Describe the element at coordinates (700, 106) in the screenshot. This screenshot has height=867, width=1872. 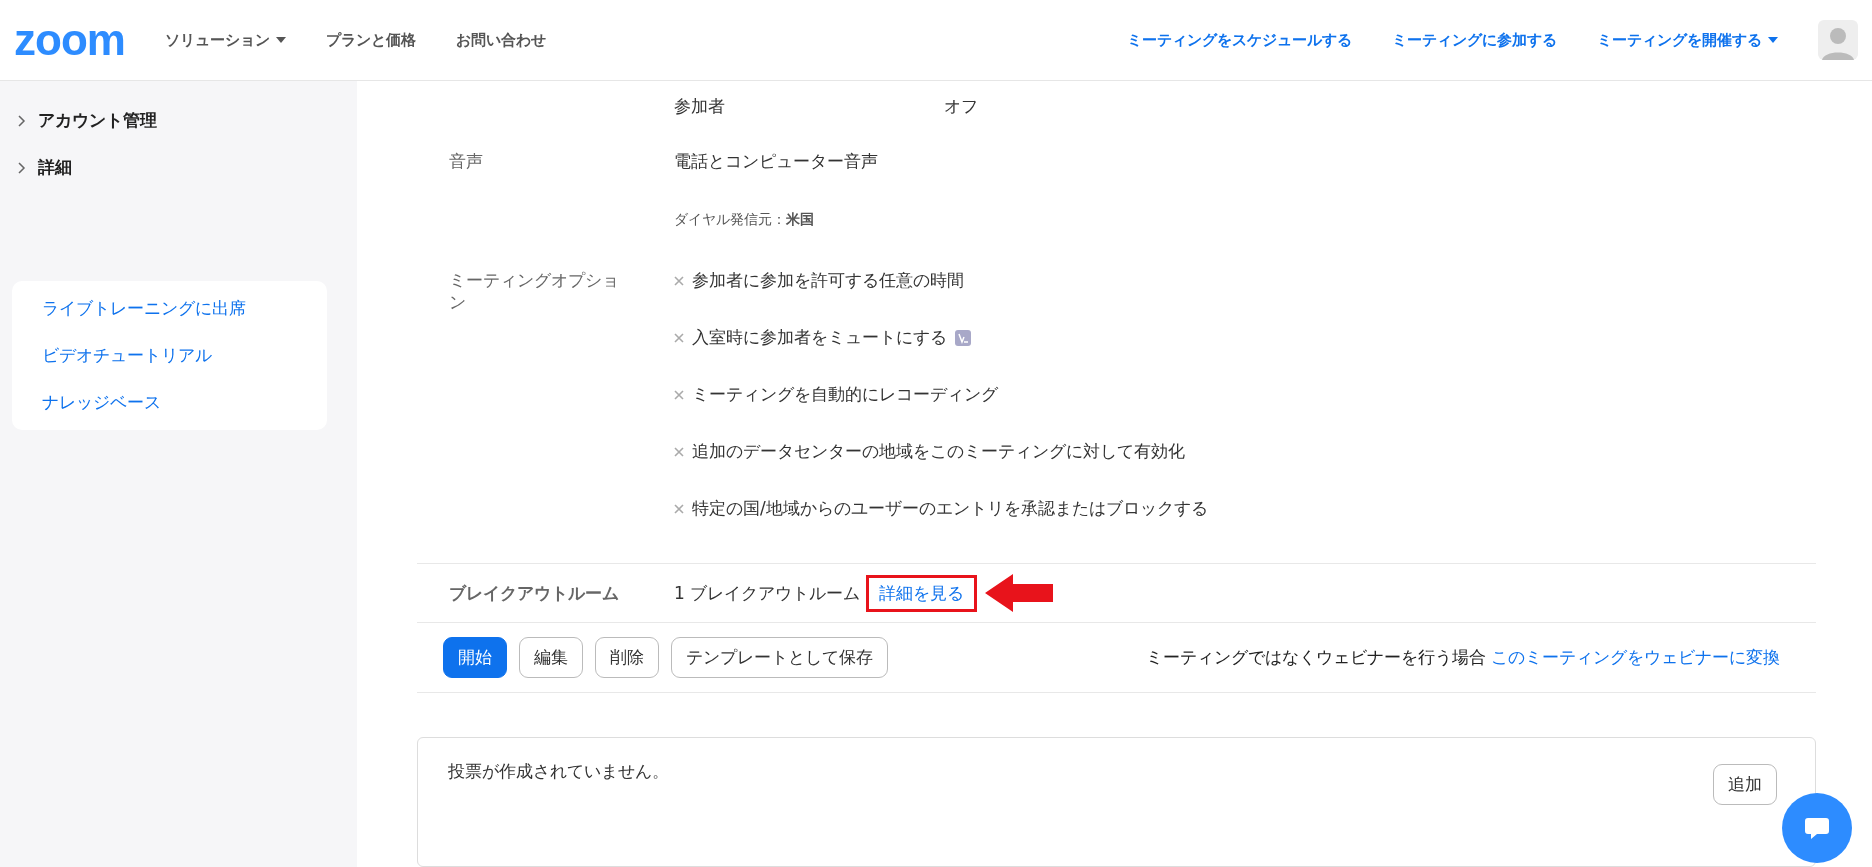
I see `role-text: 参加者` at that location.